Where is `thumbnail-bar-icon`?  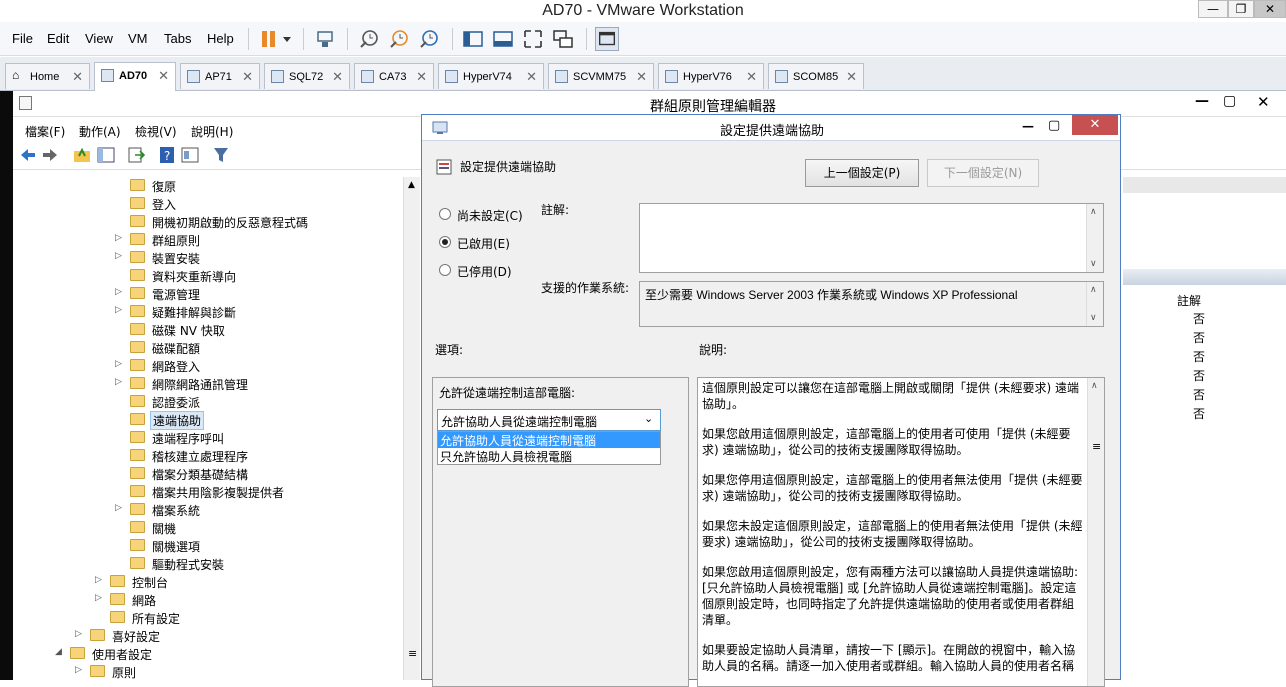 thumbnail-bar-icon is located at coordinates (503, 39).